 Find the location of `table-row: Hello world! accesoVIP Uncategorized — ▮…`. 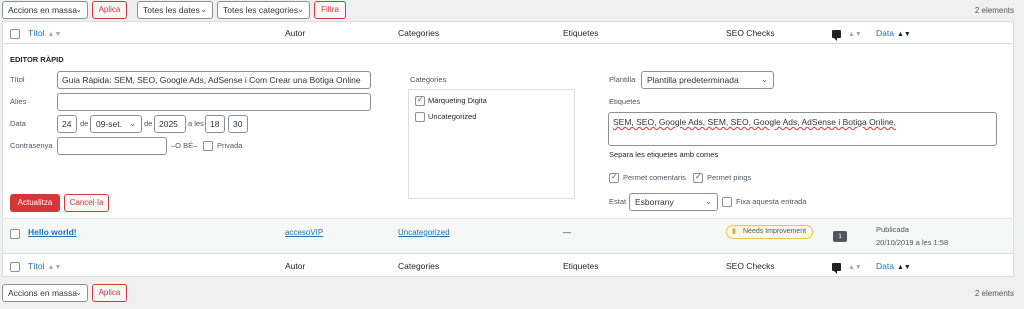

table-row: Hello world! accesoVIP Uncategorized — ▮… is located at coordinates (508, 236).